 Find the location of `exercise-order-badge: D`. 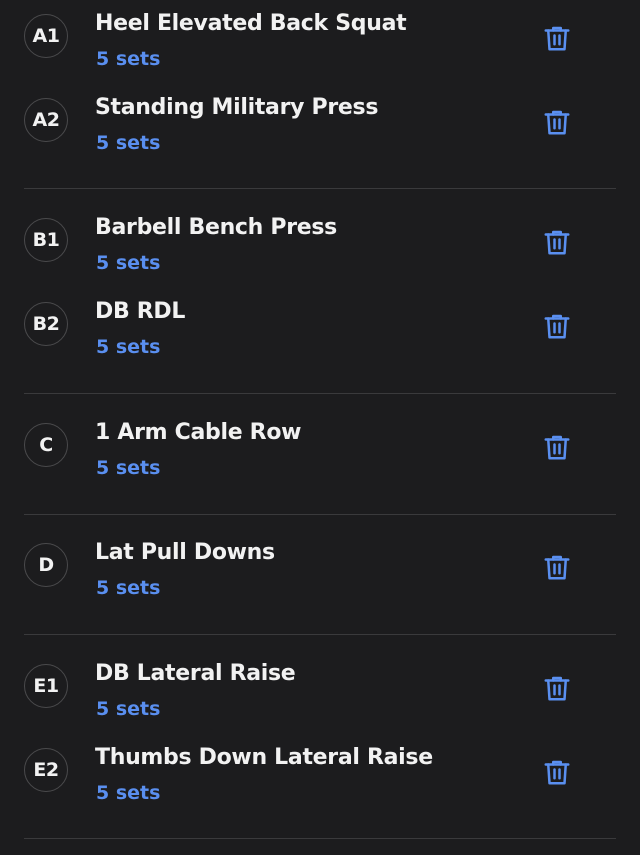

exercise-order-badge: D is located at coordinates (46, 565).